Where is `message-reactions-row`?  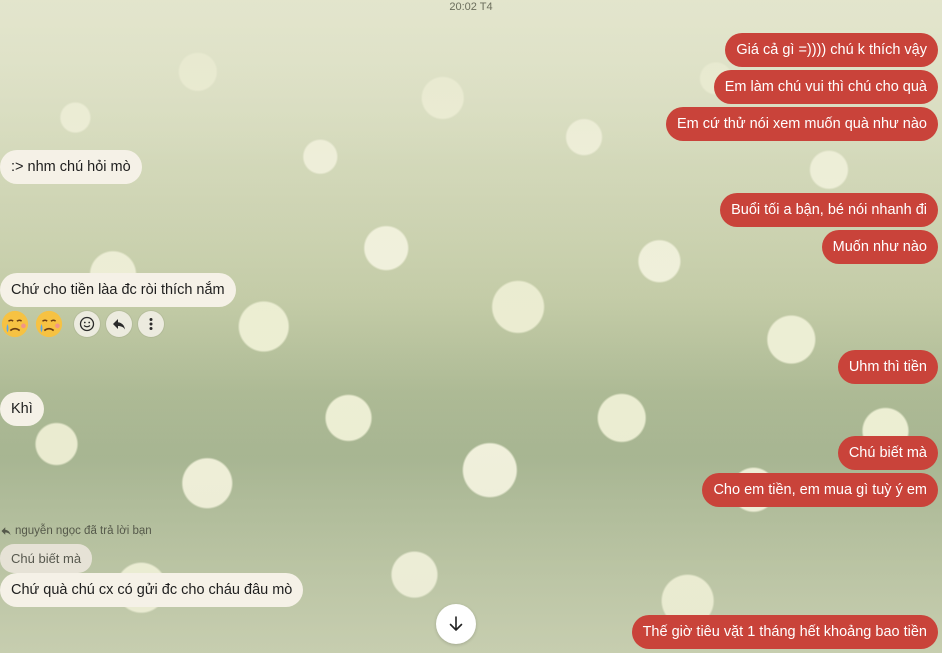 message-reactions-row is located at coordinates (82, 324).